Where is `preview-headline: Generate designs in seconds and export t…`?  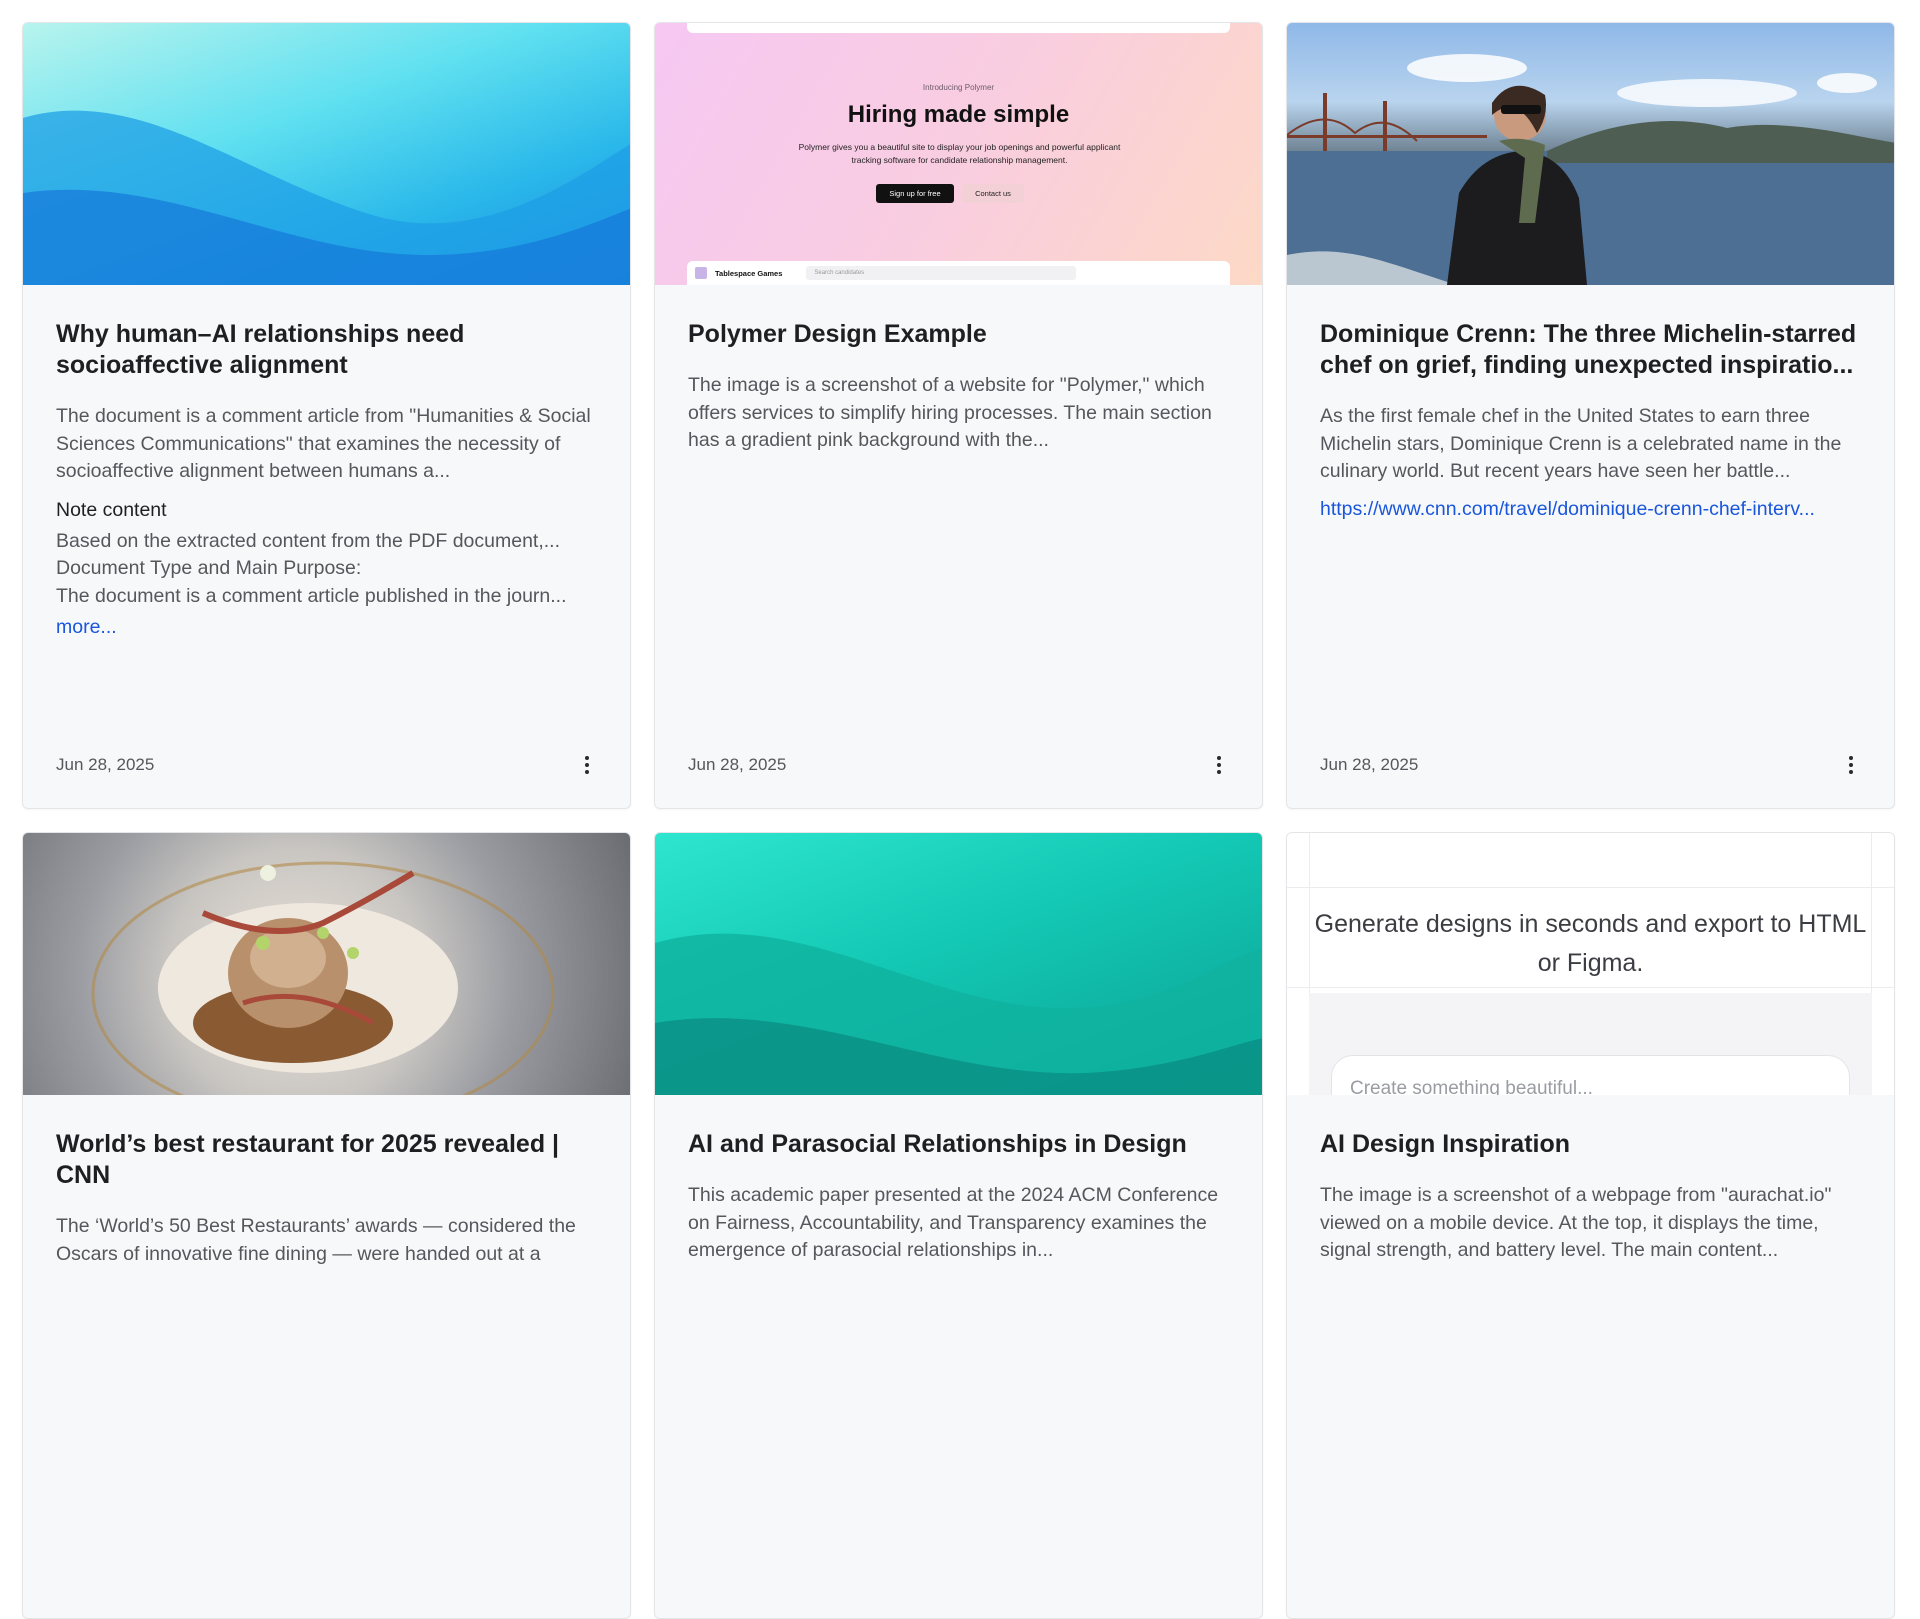
preview-headline: Generate designs in seconds and export t… is located at coordinates (1590, 943).